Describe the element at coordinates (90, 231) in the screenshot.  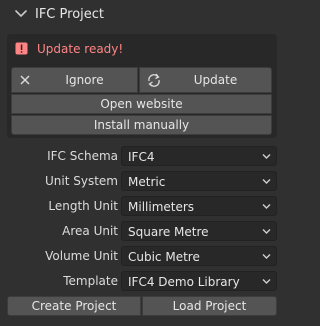
I see `field-label: Area Unit` at that location.